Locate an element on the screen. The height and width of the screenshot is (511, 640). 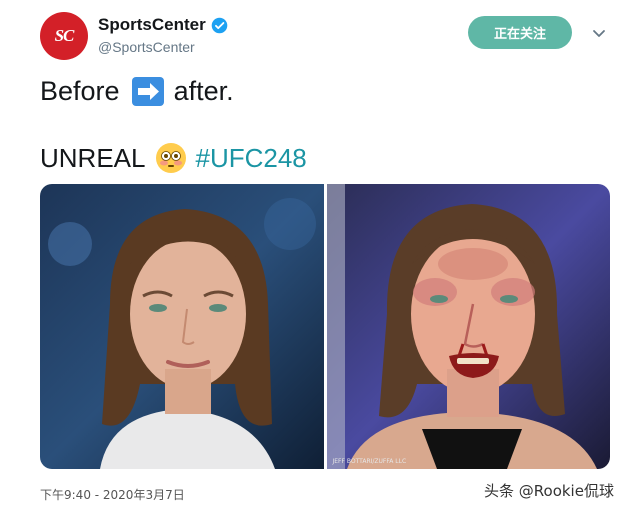
account-names: SportsCenter @SportsCenter is located at coordinates (163, 35).